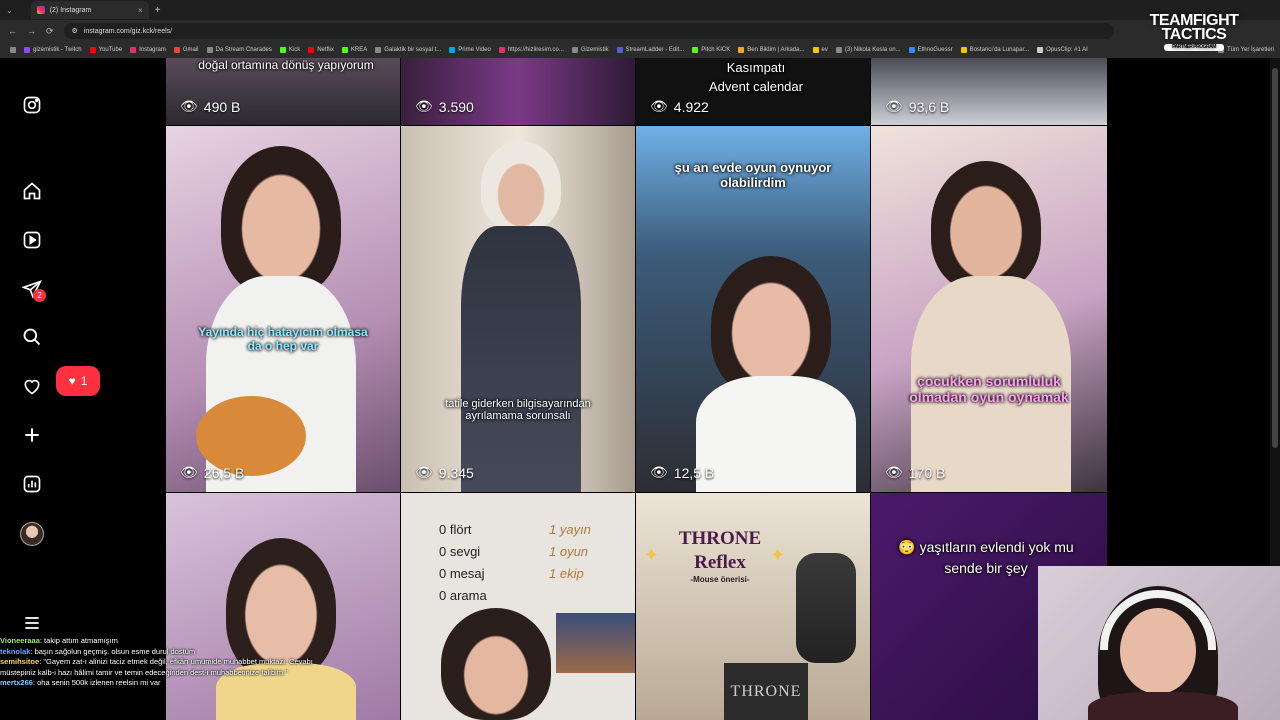 This screenshot has height=720, width=1280. What do you see at coordinates (50, 31) in the screenshot?
I see `reload-icon: ⟳` at bounding box center [50, 31].